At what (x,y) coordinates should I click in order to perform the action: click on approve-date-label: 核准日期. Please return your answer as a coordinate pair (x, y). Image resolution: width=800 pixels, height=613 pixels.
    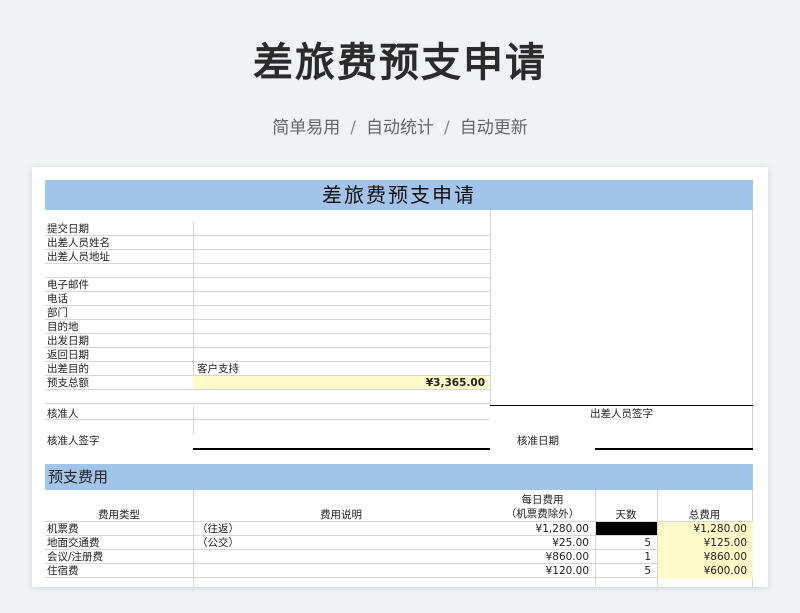
    Looking at the image, I should click on (538, 441).